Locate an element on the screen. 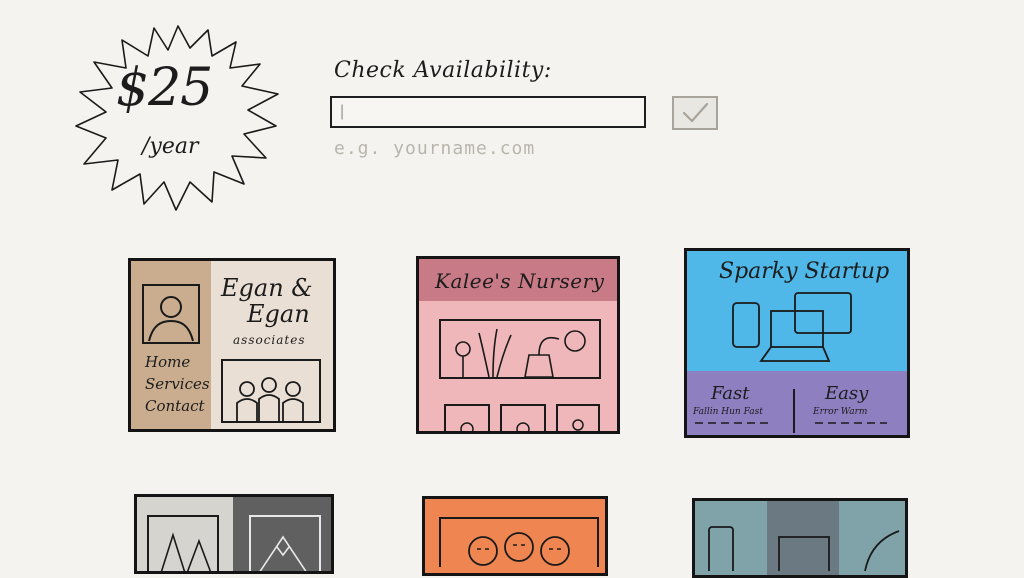 The width and height of the screenshot is (1024, 578). check-availability-button is located at coordinates (695, 113).